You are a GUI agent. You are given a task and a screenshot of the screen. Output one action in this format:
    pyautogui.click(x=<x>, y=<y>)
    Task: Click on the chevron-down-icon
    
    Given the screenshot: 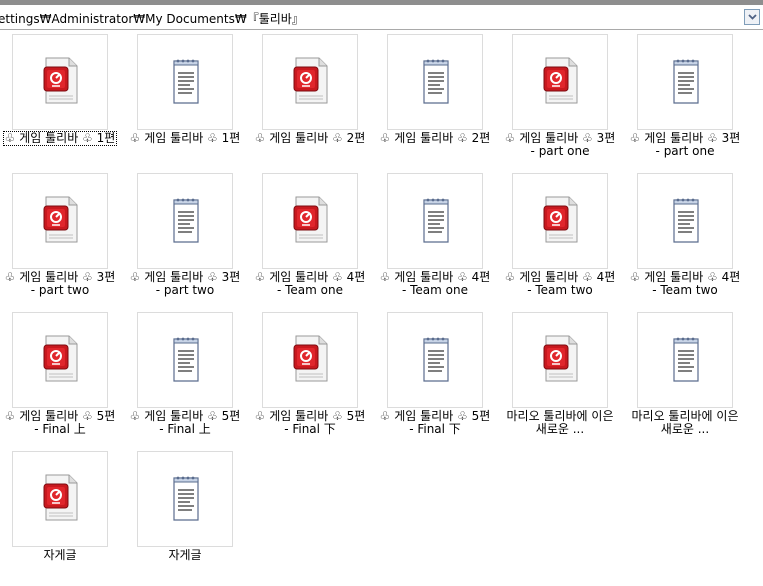 What is the action you would take?
    pyautogui.click(x=752, y=17)
    